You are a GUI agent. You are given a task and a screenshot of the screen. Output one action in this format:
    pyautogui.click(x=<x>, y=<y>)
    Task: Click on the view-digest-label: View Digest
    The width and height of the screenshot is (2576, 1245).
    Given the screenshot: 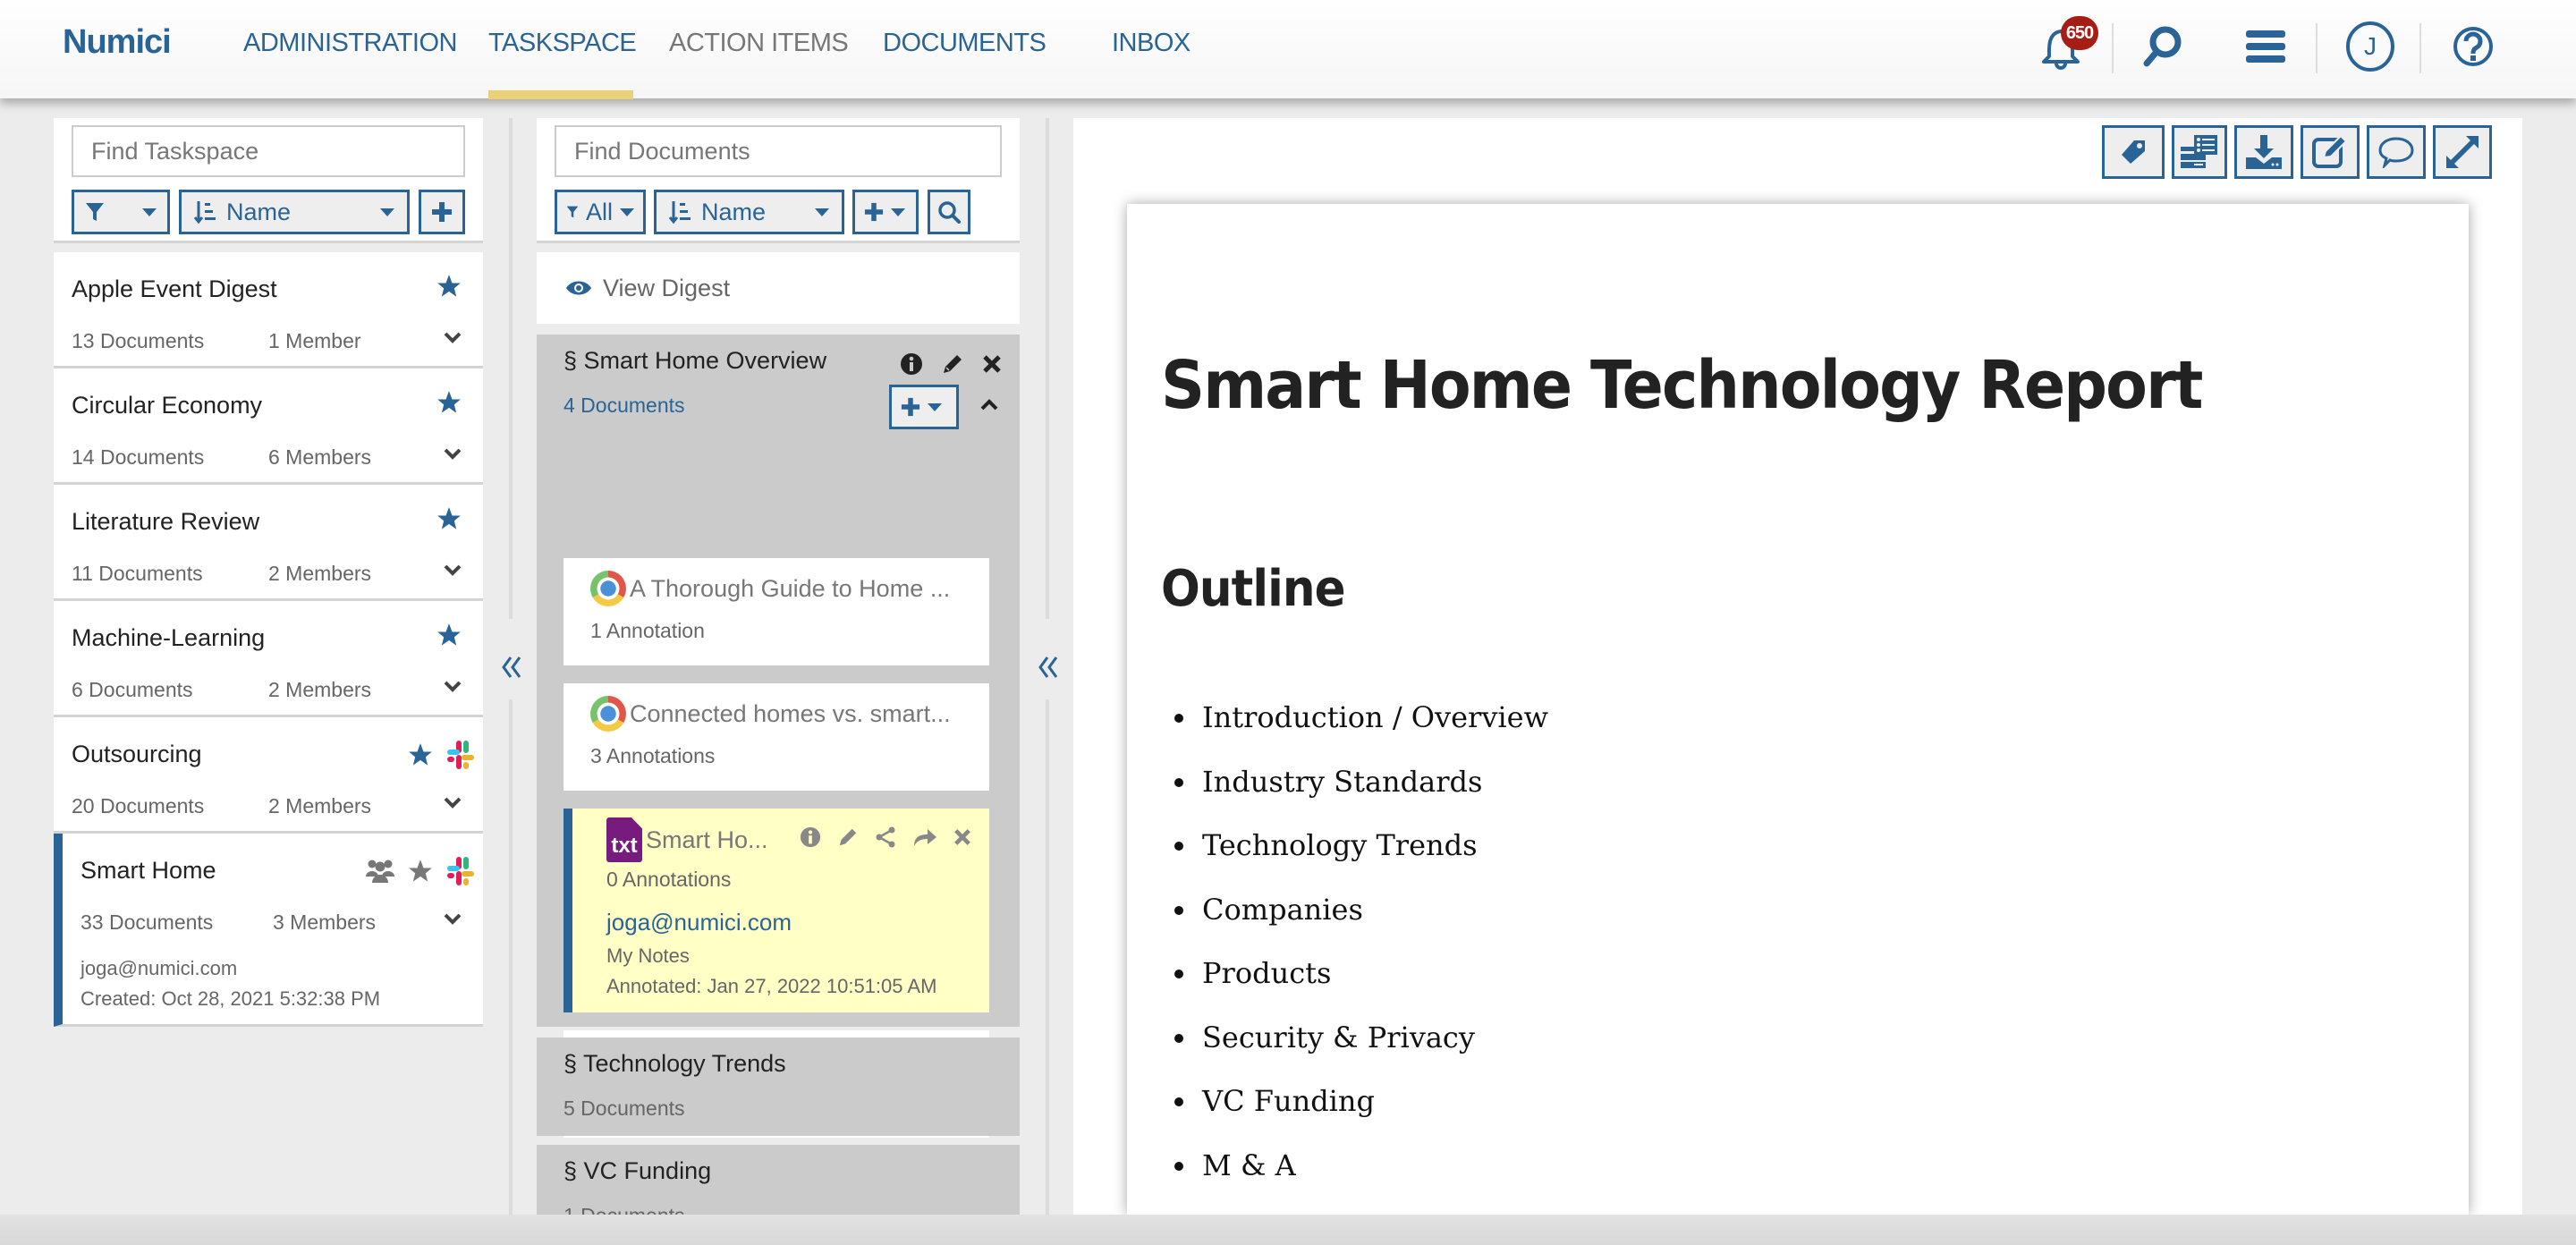 What is the action you would take?
    pyautogui.click(x=667, y=287)
    